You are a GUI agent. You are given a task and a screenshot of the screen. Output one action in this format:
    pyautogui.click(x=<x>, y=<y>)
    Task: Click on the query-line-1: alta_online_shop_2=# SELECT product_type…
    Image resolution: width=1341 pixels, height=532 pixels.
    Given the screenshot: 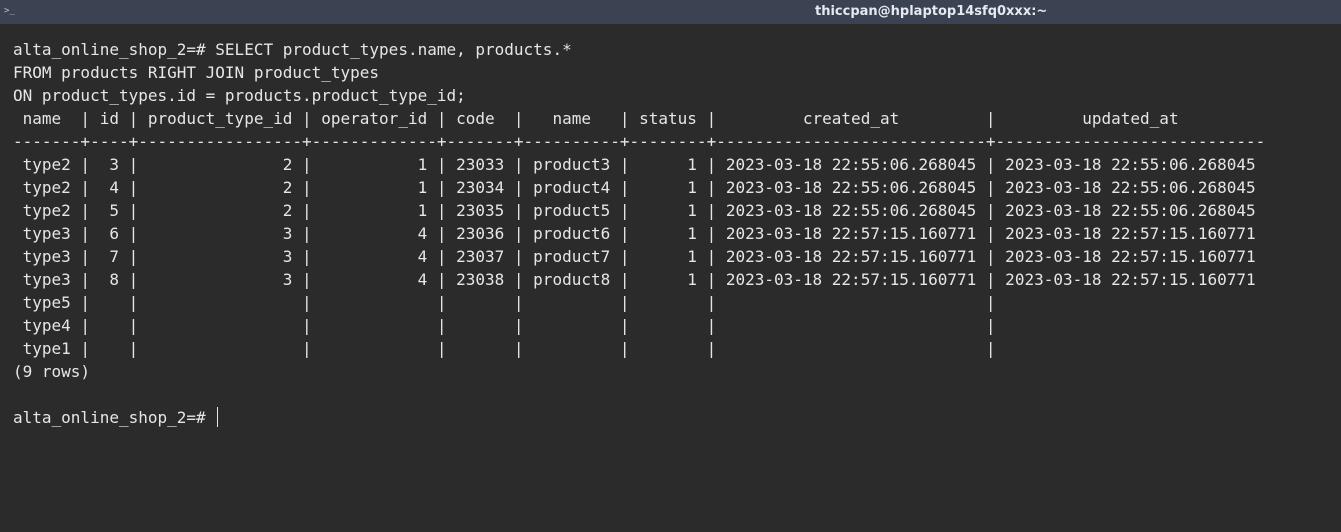 What is the action you would take?
    pyautogui.click(x=292, y=49)
    